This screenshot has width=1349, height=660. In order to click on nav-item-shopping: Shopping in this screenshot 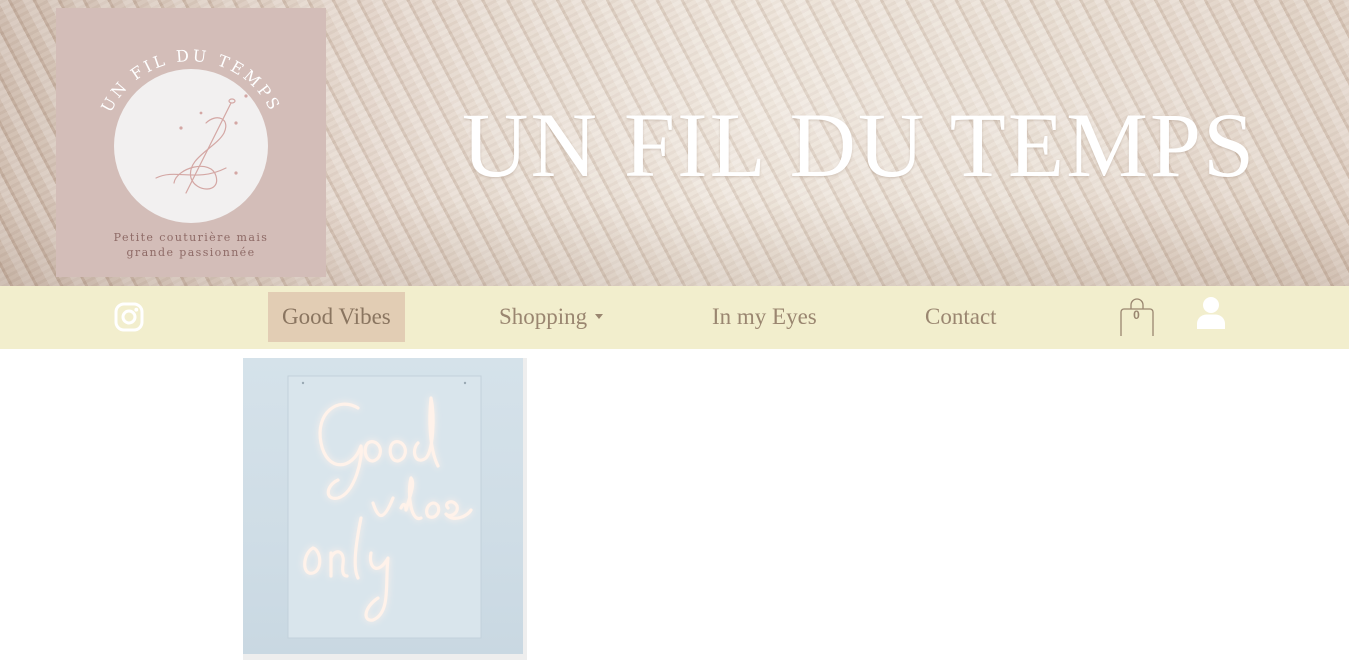, I will do `click(551, 317)`.